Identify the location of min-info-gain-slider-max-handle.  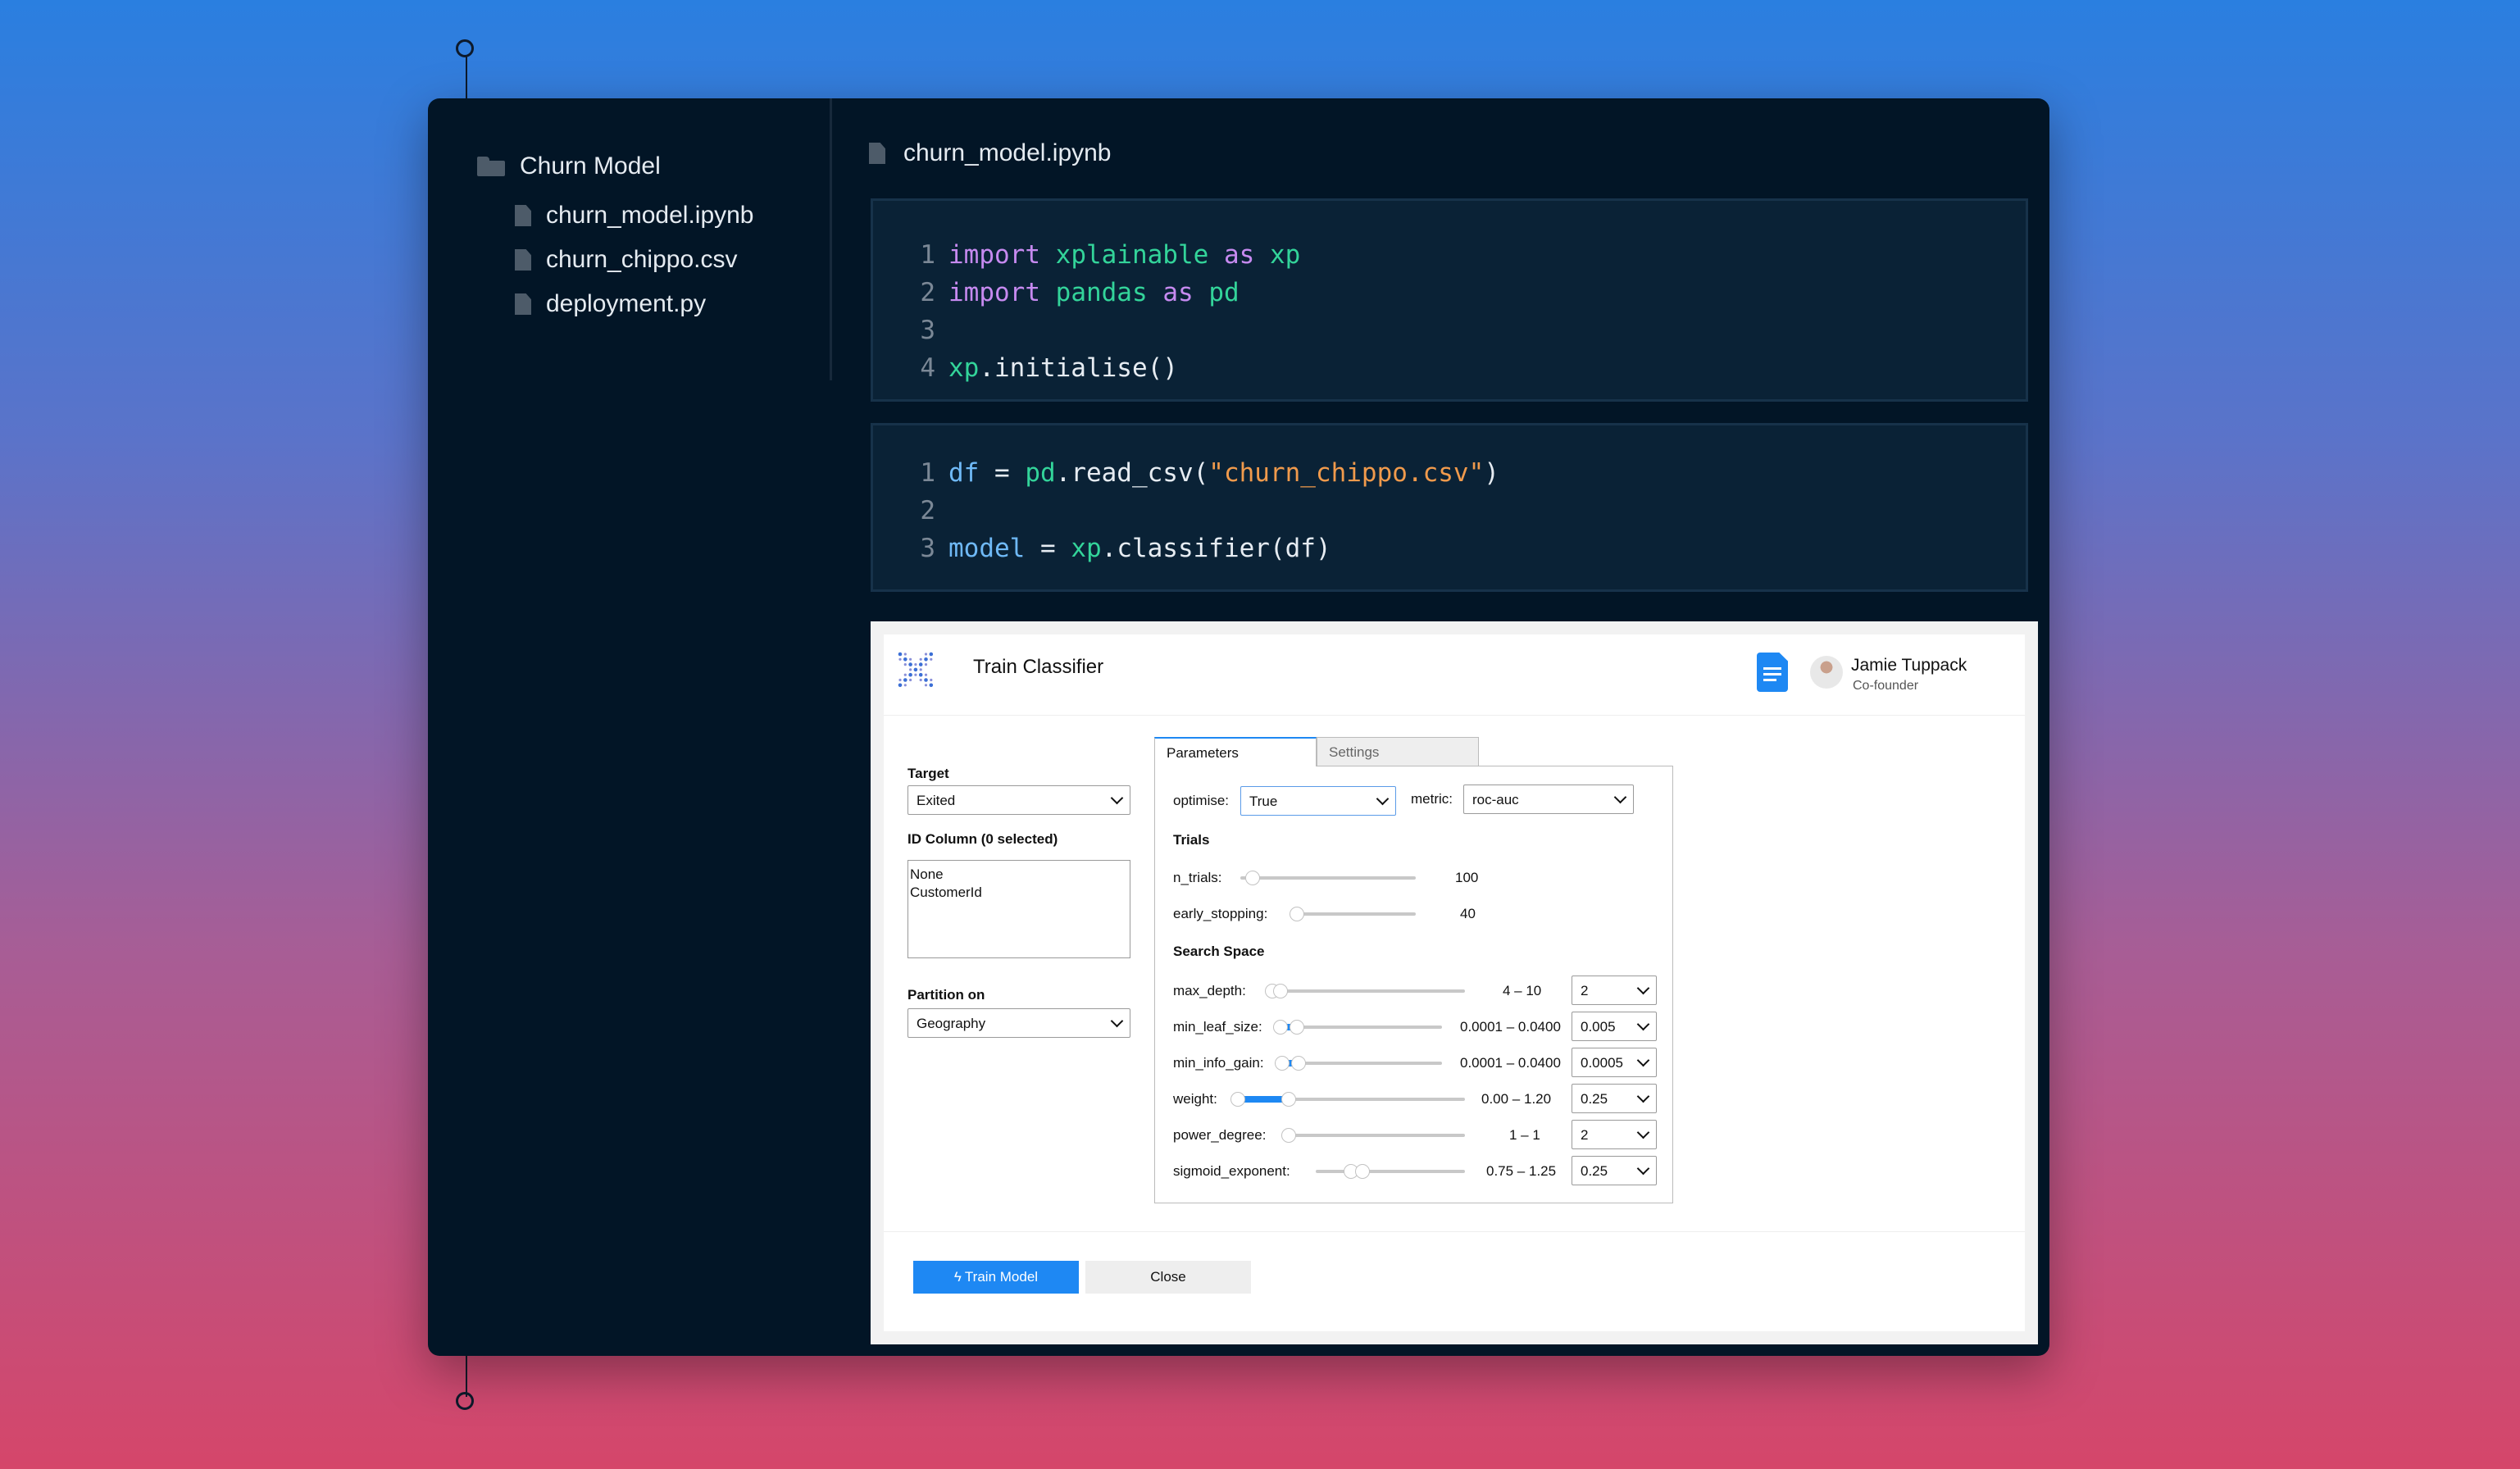
(1298, 1063).